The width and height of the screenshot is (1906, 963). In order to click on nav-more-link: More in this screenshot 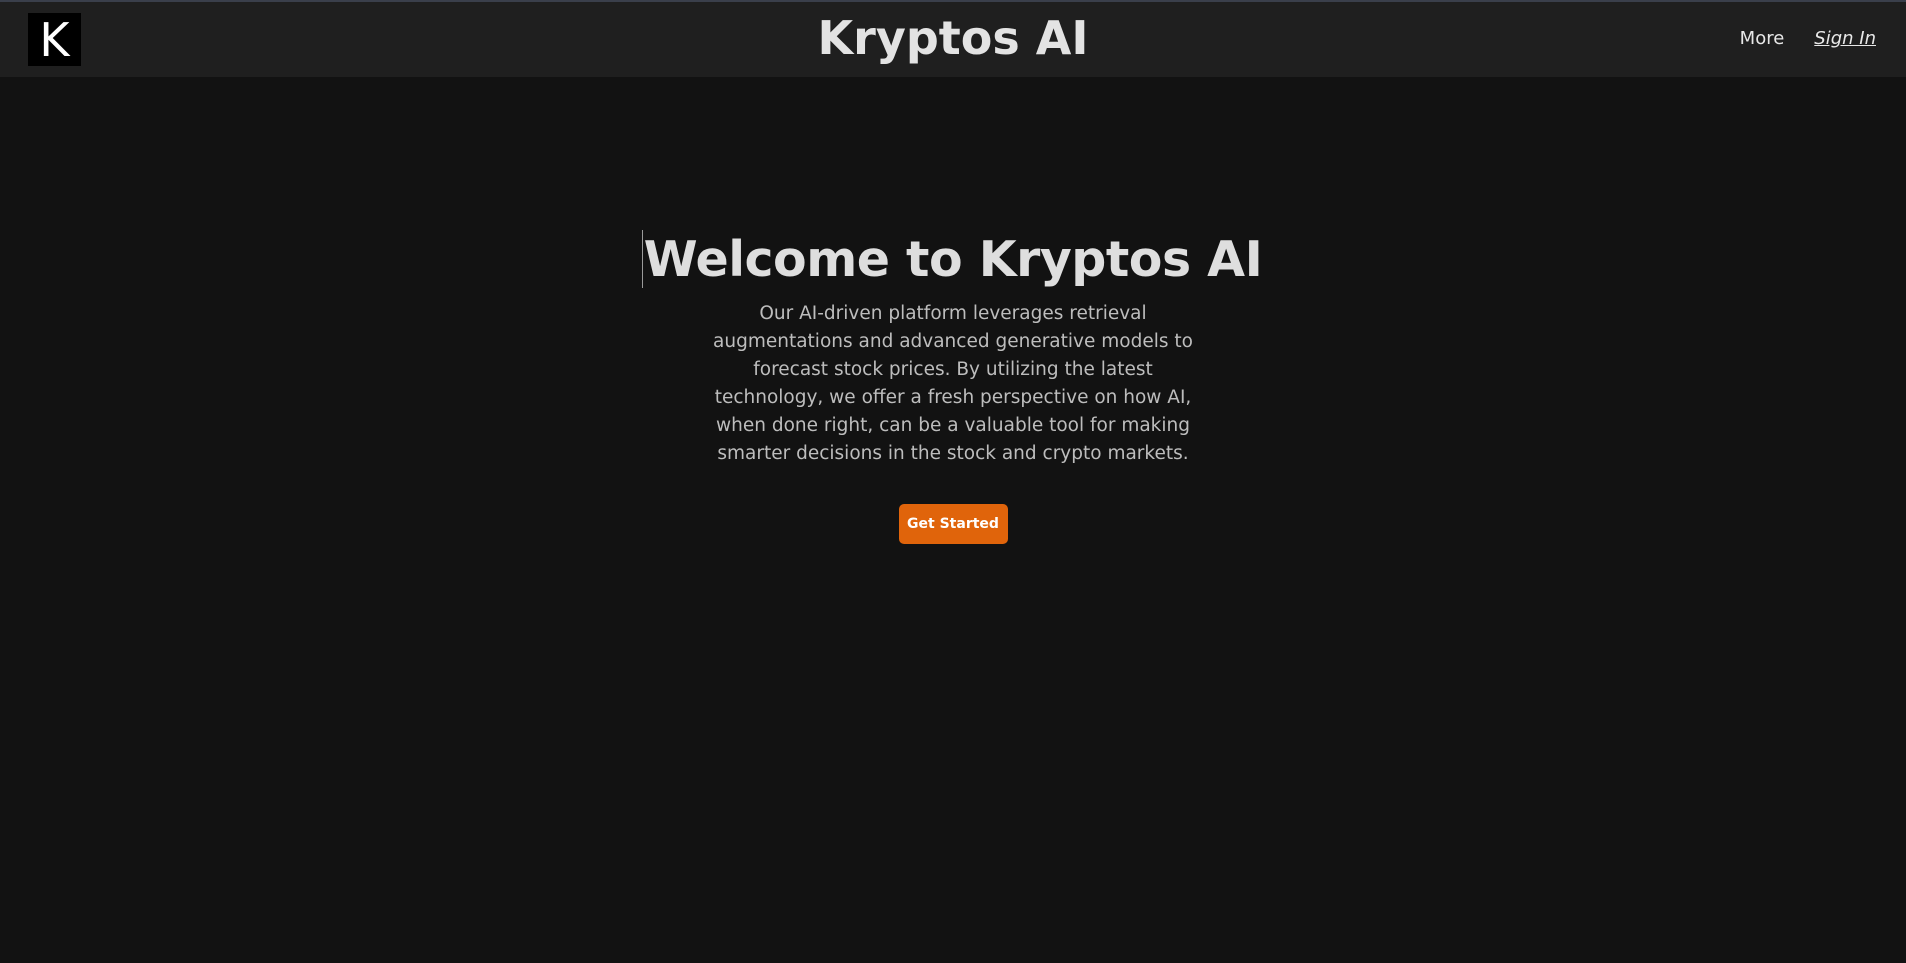, I will do `click(1762, 39)`.